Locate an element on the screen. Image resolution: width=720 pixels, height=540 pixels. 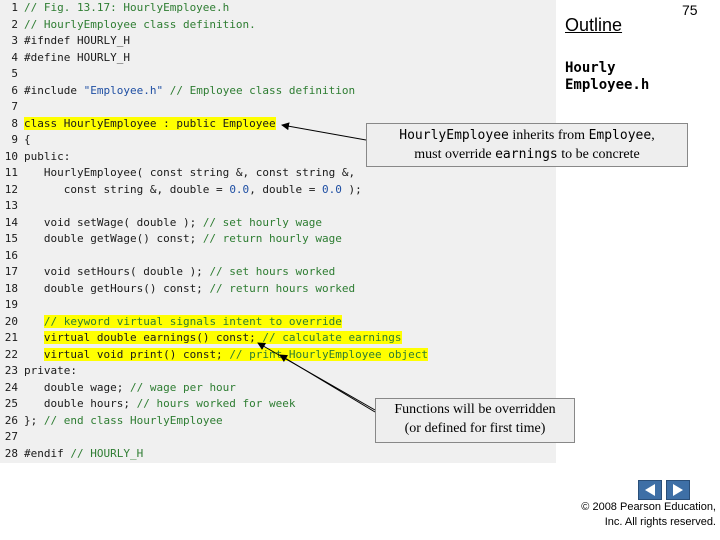
callout-method-name: earnings is located at coordinates (526, 154).